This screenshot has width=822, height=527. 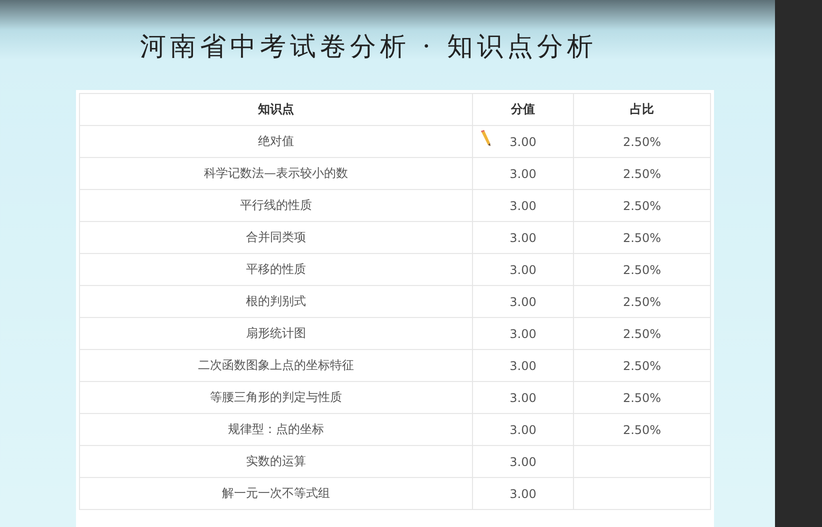 What do you see at coordinates (369, 47) in the screenshot?
I see `slide-title: 河南省中考试卷分析 · 知识点分析` at bounding box center [369, 47].